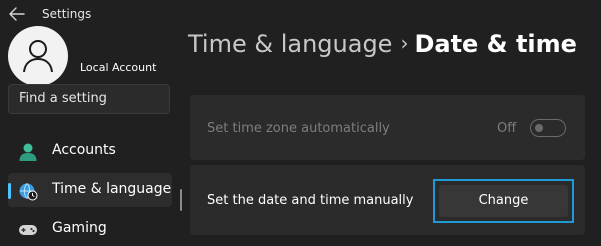  What do you see at coordinates (507, 128) in the screenshot?
I see `toggle-state-text: Off` at bounding box center [507, 128].